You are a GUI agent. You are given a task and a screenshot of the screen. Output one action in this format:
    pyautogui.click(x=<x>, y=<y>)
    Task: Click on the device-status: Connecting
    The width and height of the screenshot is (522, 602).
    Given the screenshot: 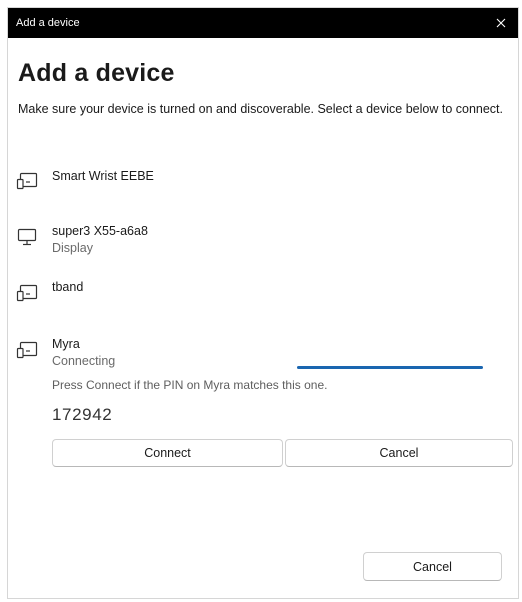 What is the action you would take?
    pyautogui.click(x=84, y=361)
    